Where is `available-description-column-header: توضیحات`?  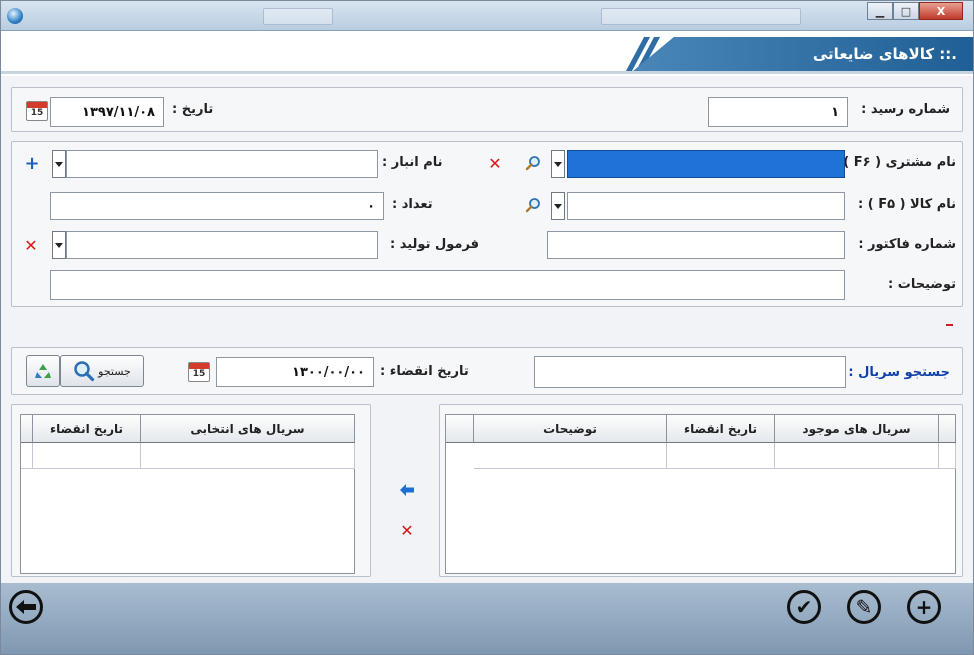 available-description-column-header: توضیحات is located at coordinates (570, 429).